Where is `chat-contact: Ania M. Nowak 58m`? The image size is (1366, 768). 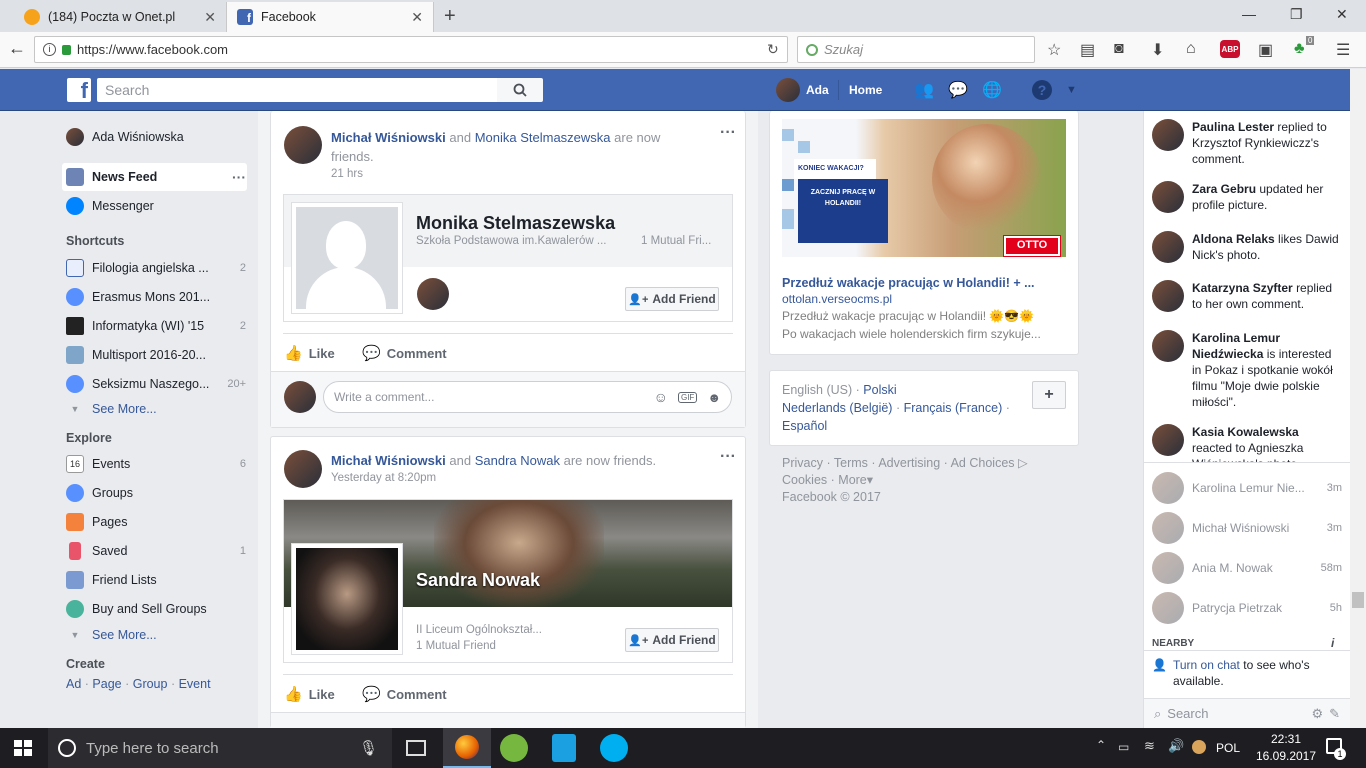 chat-contact: Ania M. Nowak 58m is located at coordinates (1247, 568).